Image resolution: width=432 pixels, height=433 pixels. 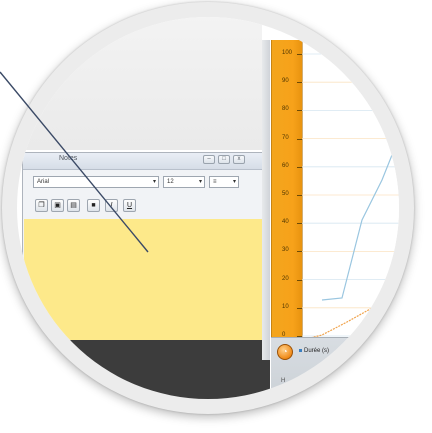 What do you see at coordinates (170, 182) in the screenshot?
I see `font-size-value: 12` at bounding box center [170, 182].